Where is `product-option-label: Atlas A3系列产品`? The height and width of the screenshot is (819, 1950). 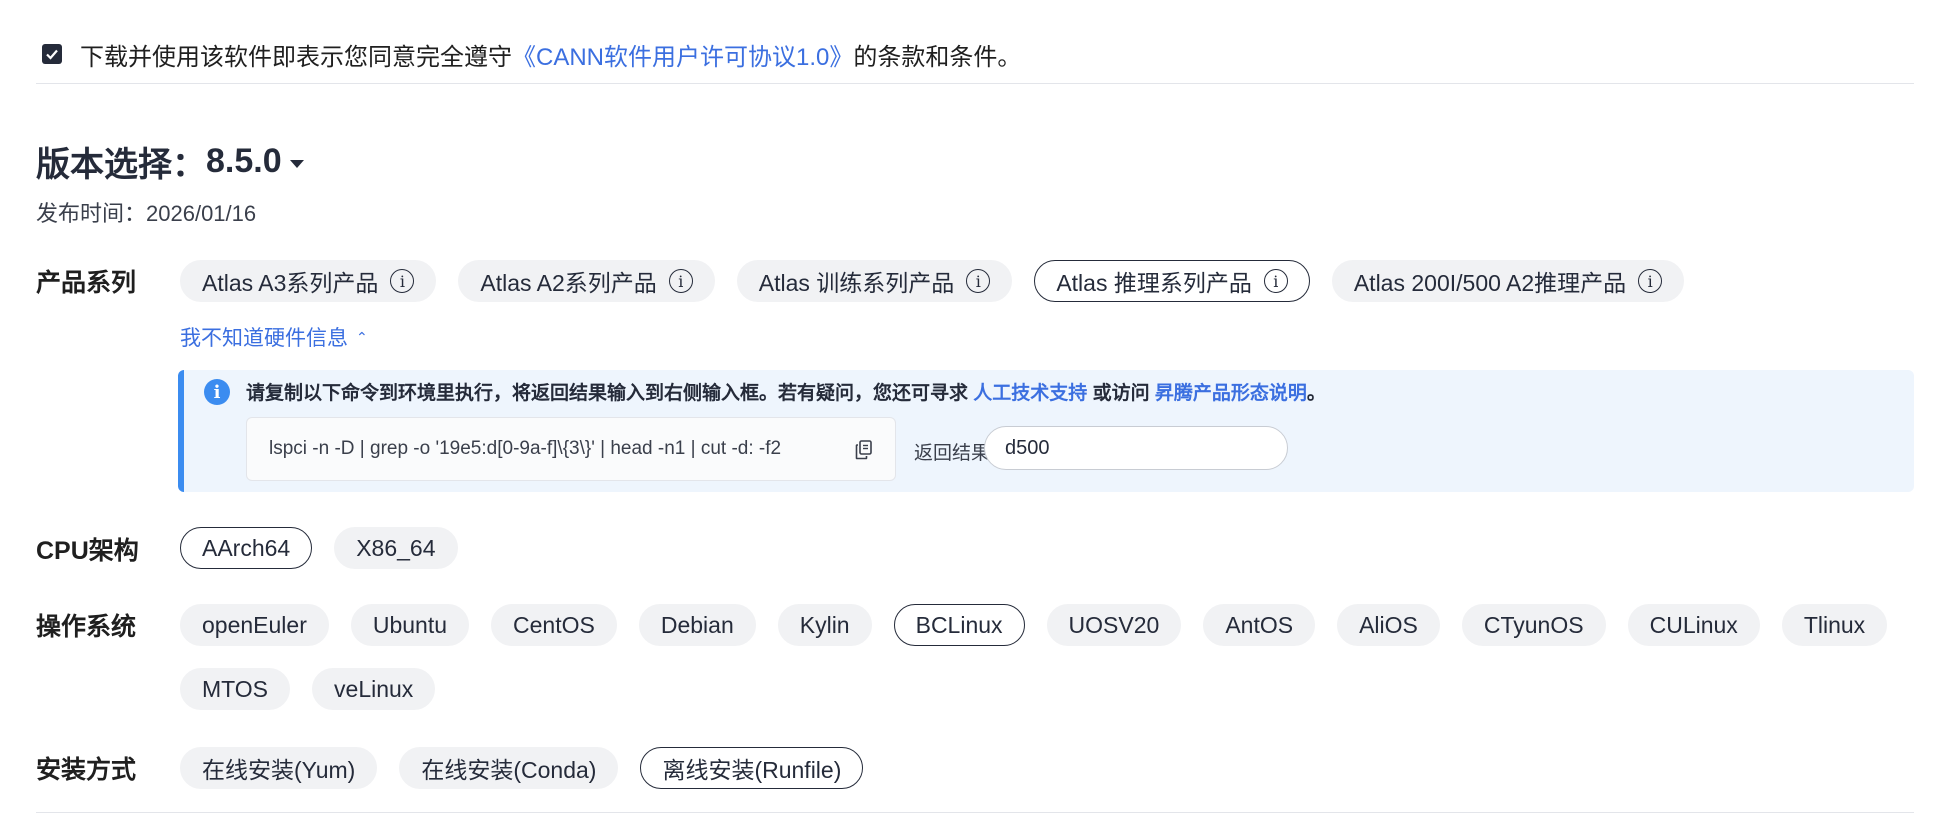 product-option-label: Atlas A3系列产品 is located at coordinates (290, 283).